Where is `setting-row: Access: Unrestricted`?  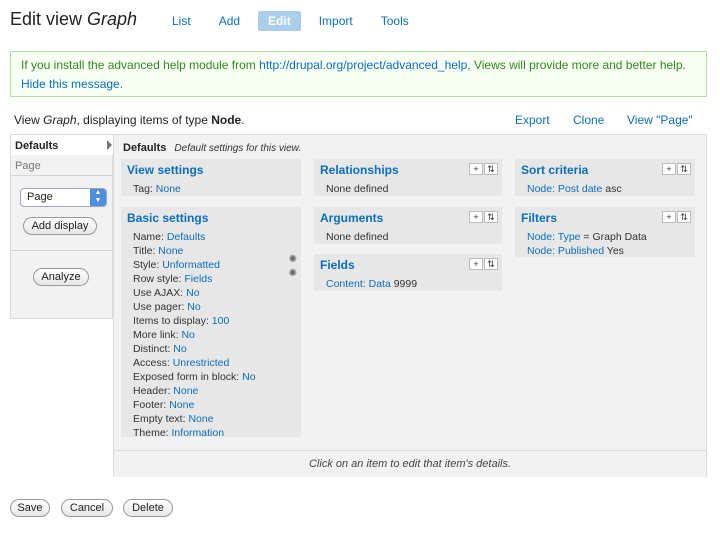
setting-row: Access: Unrestricted is located at coordinates (194, 363).